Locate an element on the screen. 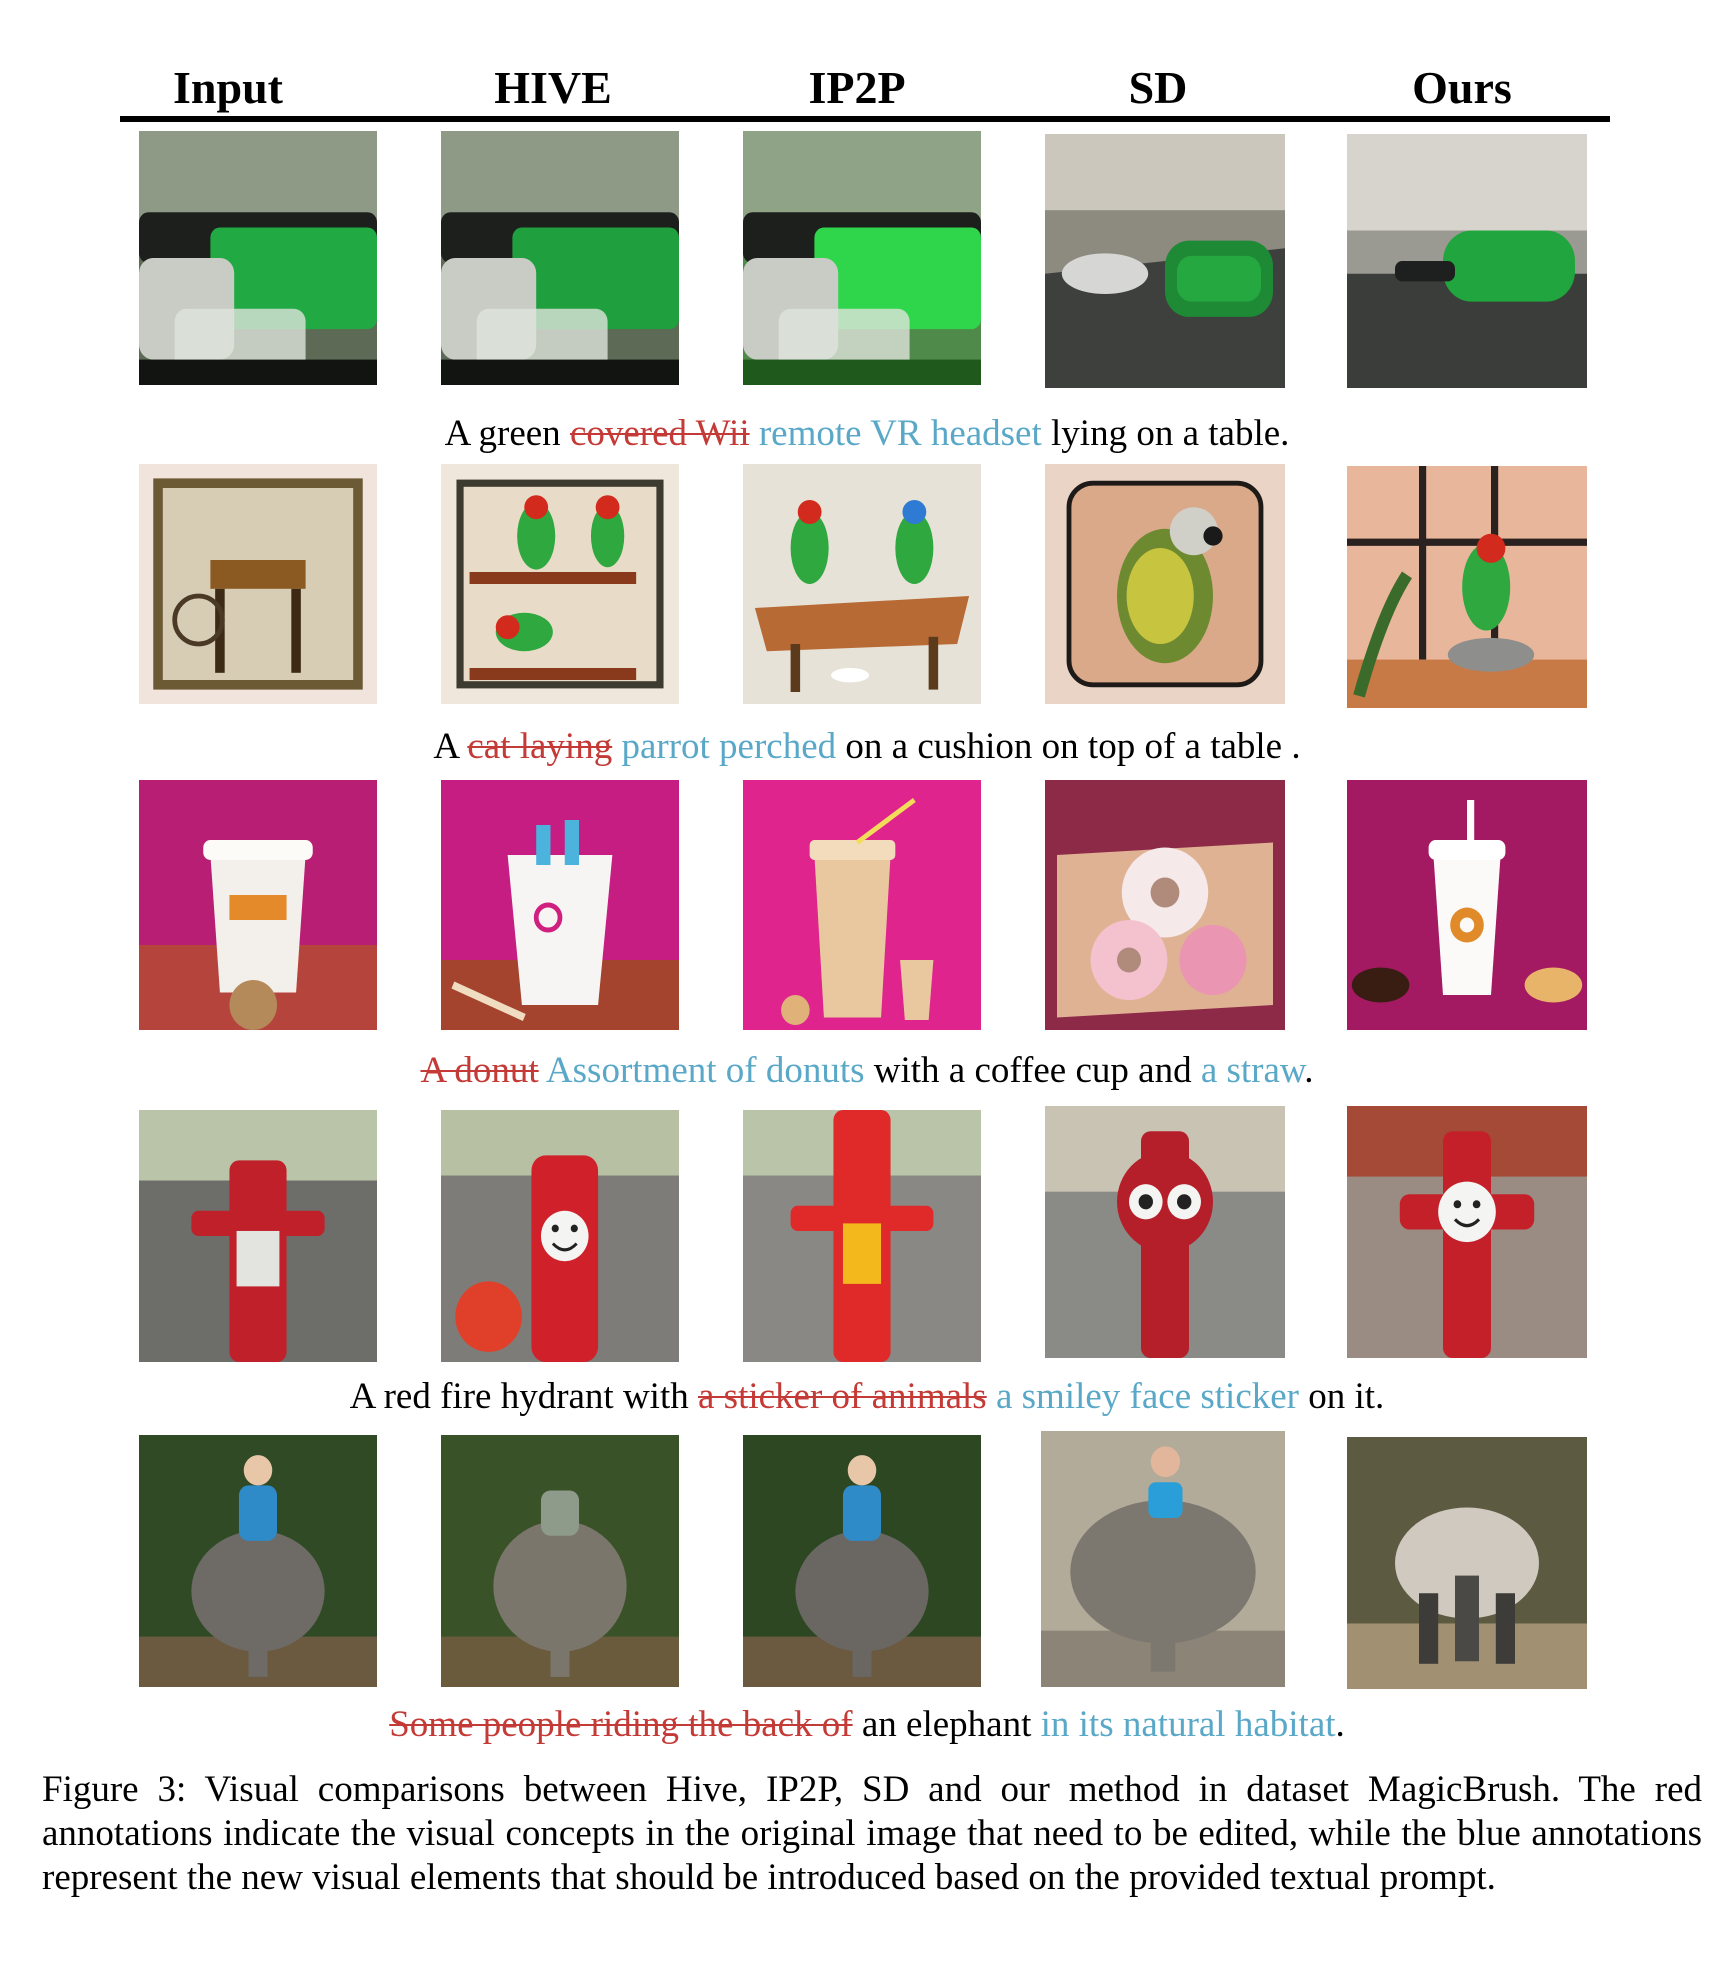 Image resolution: width=1734 pixels, height=1988 pixels. column-title-ours: Ours is located at coordinates (1462, 87).